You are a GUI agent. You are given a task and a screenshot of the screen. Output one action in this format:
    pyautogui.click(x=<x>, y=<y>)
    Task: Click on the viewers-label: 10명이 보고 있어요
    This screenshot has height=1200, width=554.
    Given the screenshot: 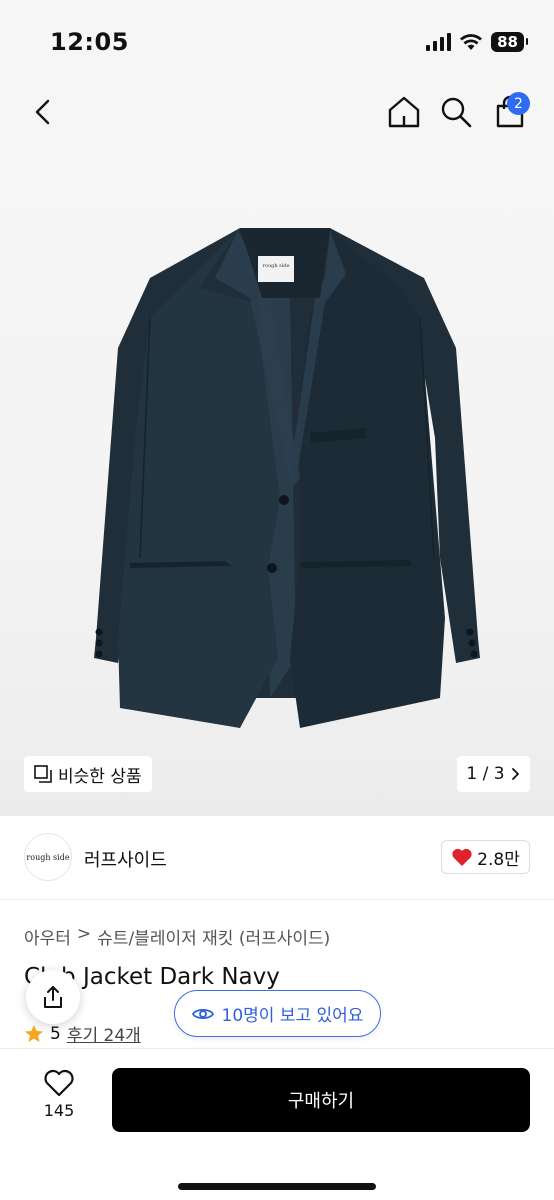 What is the action you would take?
    pyautogui.click(x=292, y=1016)
    